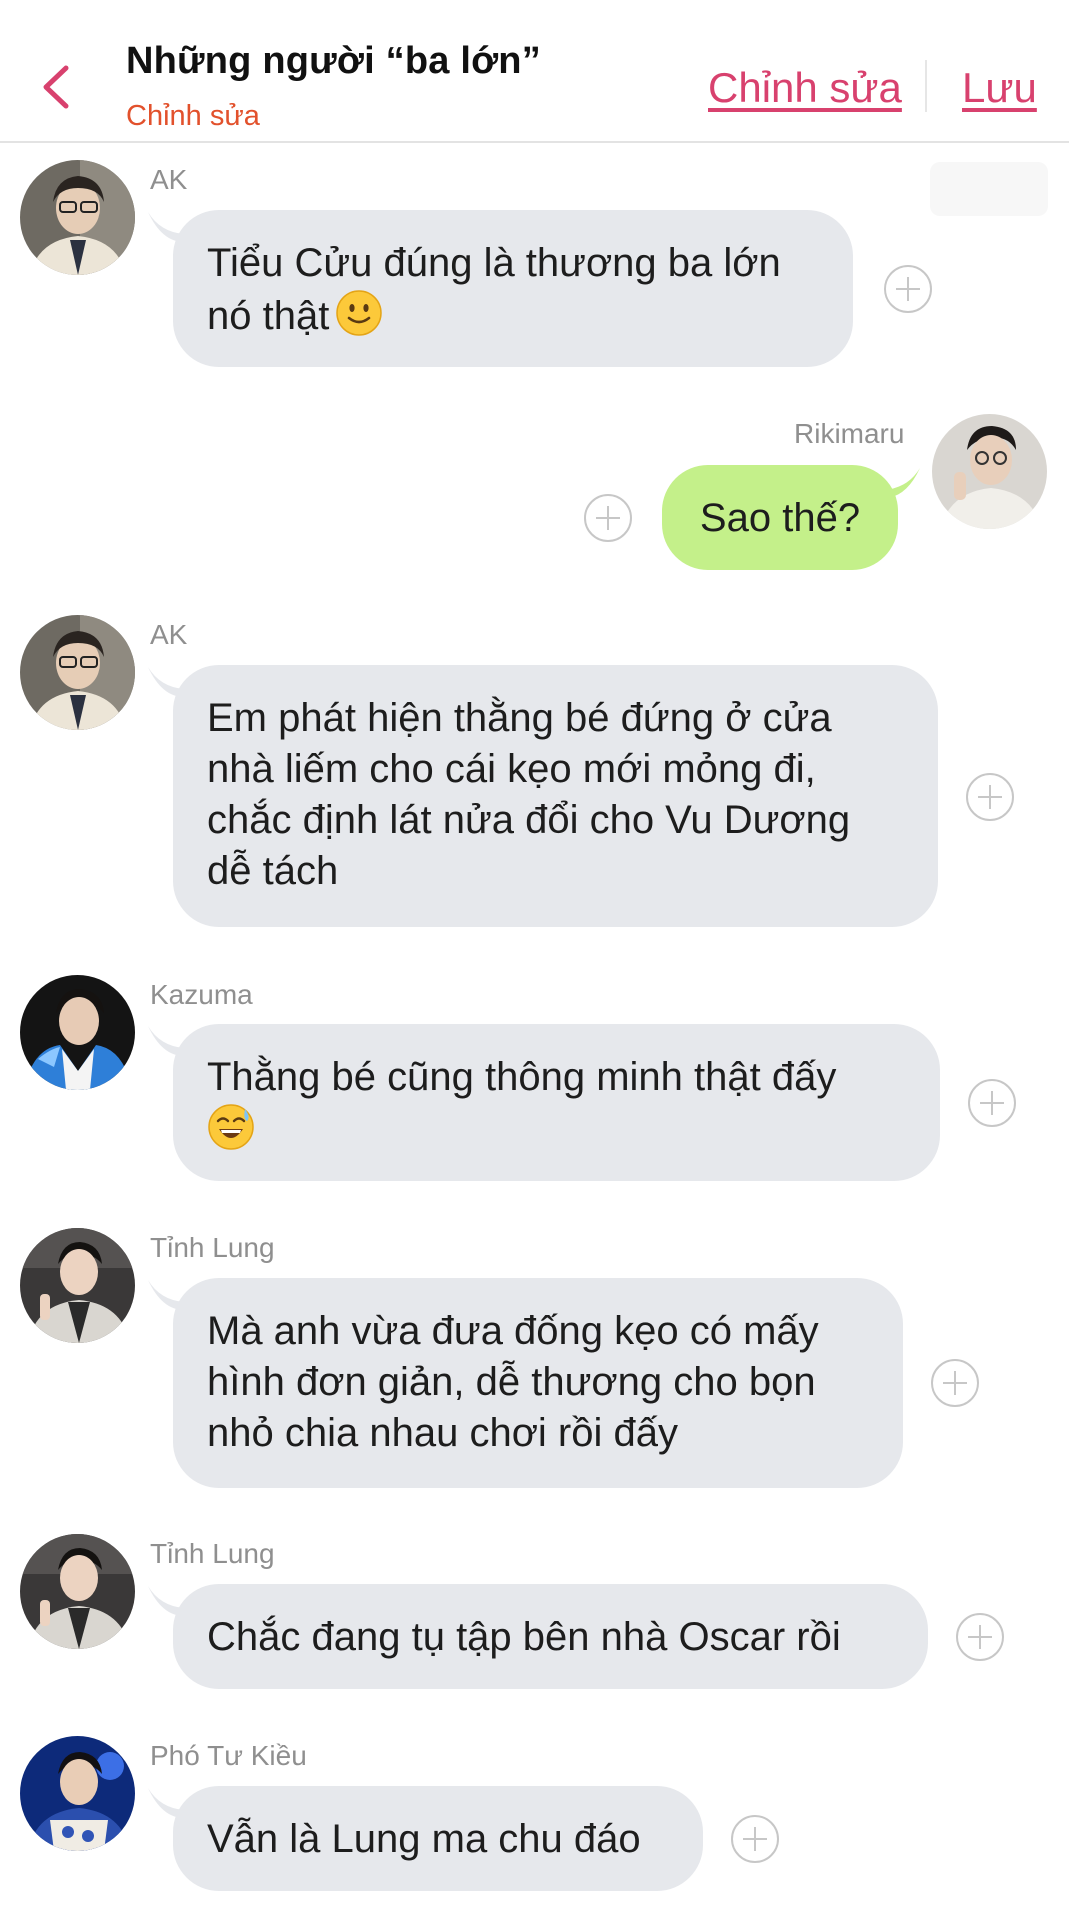 This screenshot has height=1920, width=1069. I want to click on message-line: hình đơn giản, dễ thương cho bọn, so click(511, 1382).